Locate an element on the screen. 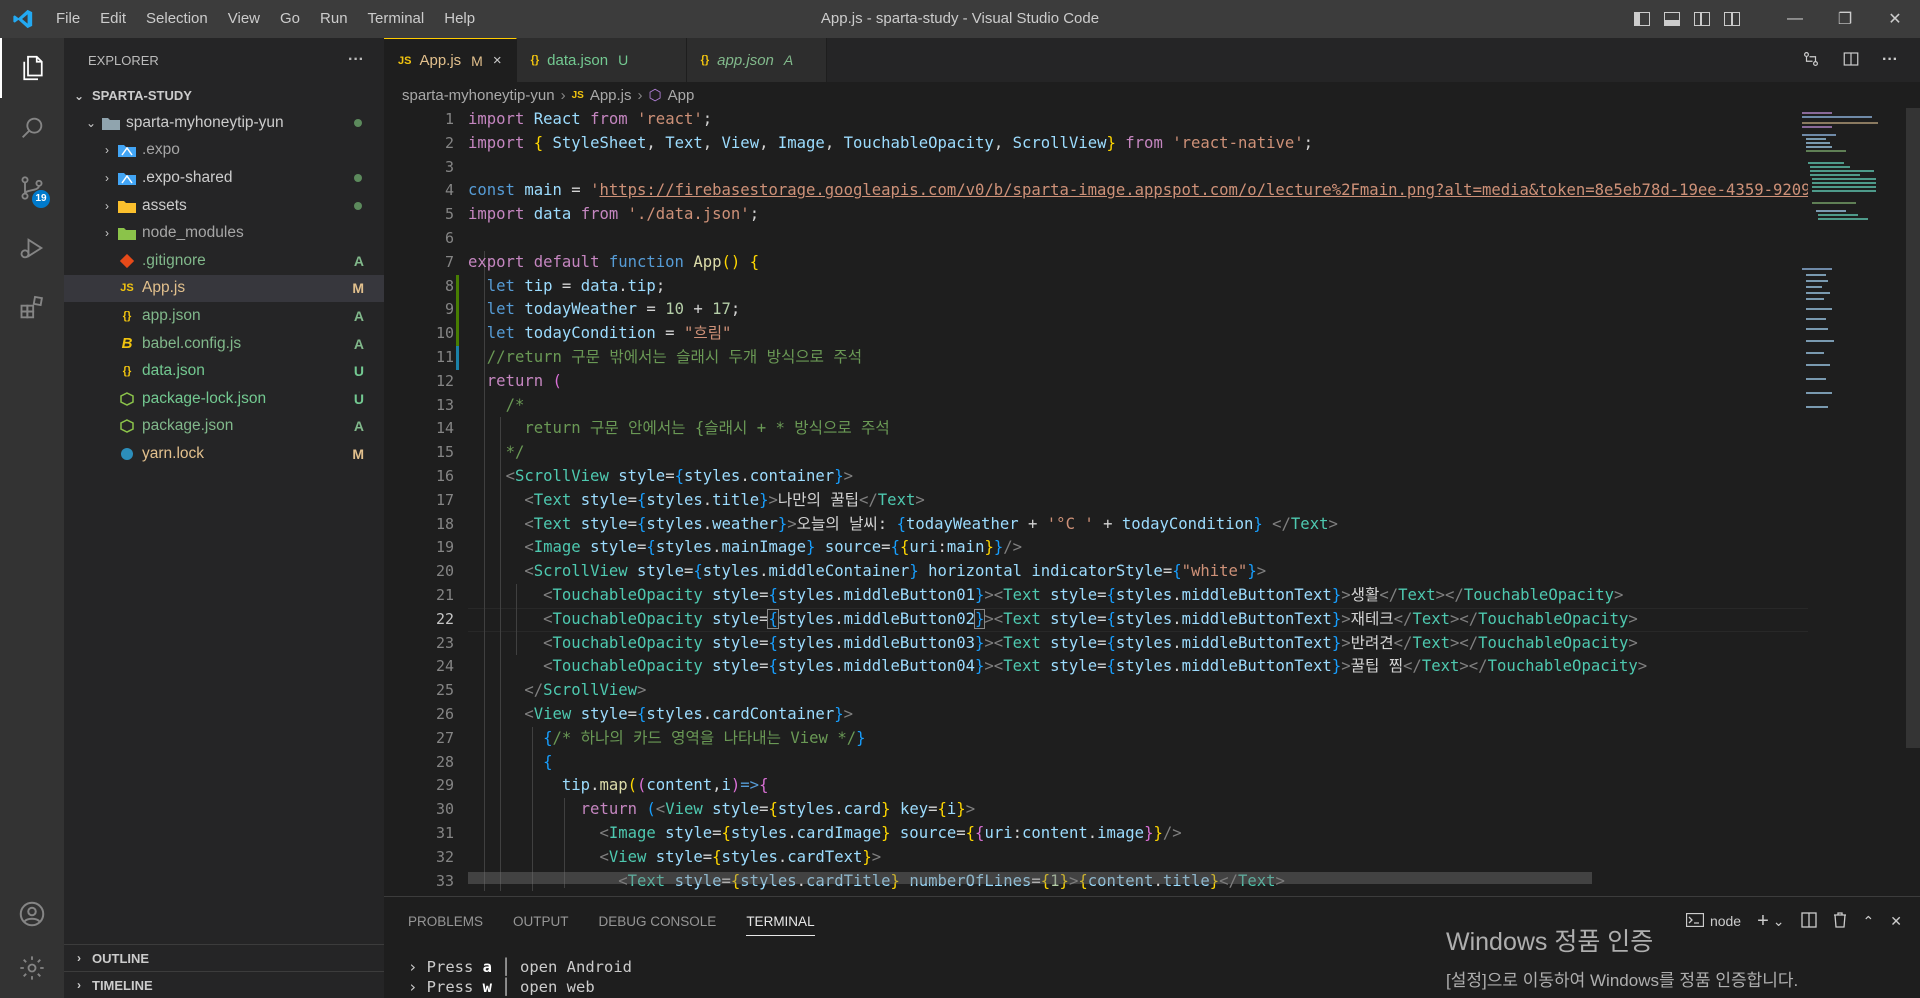 This screenshot has width=1920, height=998. menu-view: View is located at coordinates (244, 19).